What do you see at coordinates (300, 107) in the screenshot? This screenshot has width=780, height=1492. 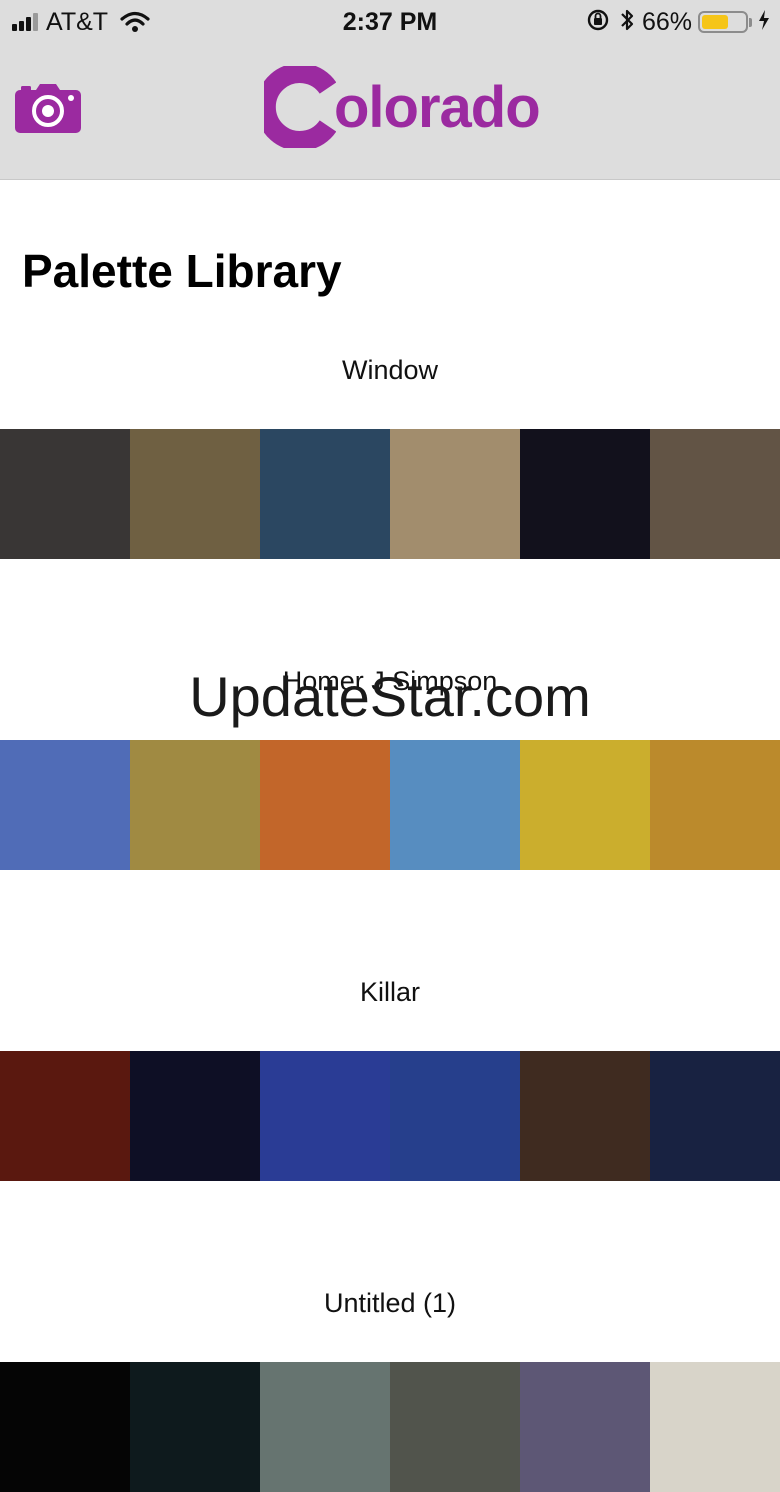 I see `logo-c-mark` at bounding box center [300, 107].